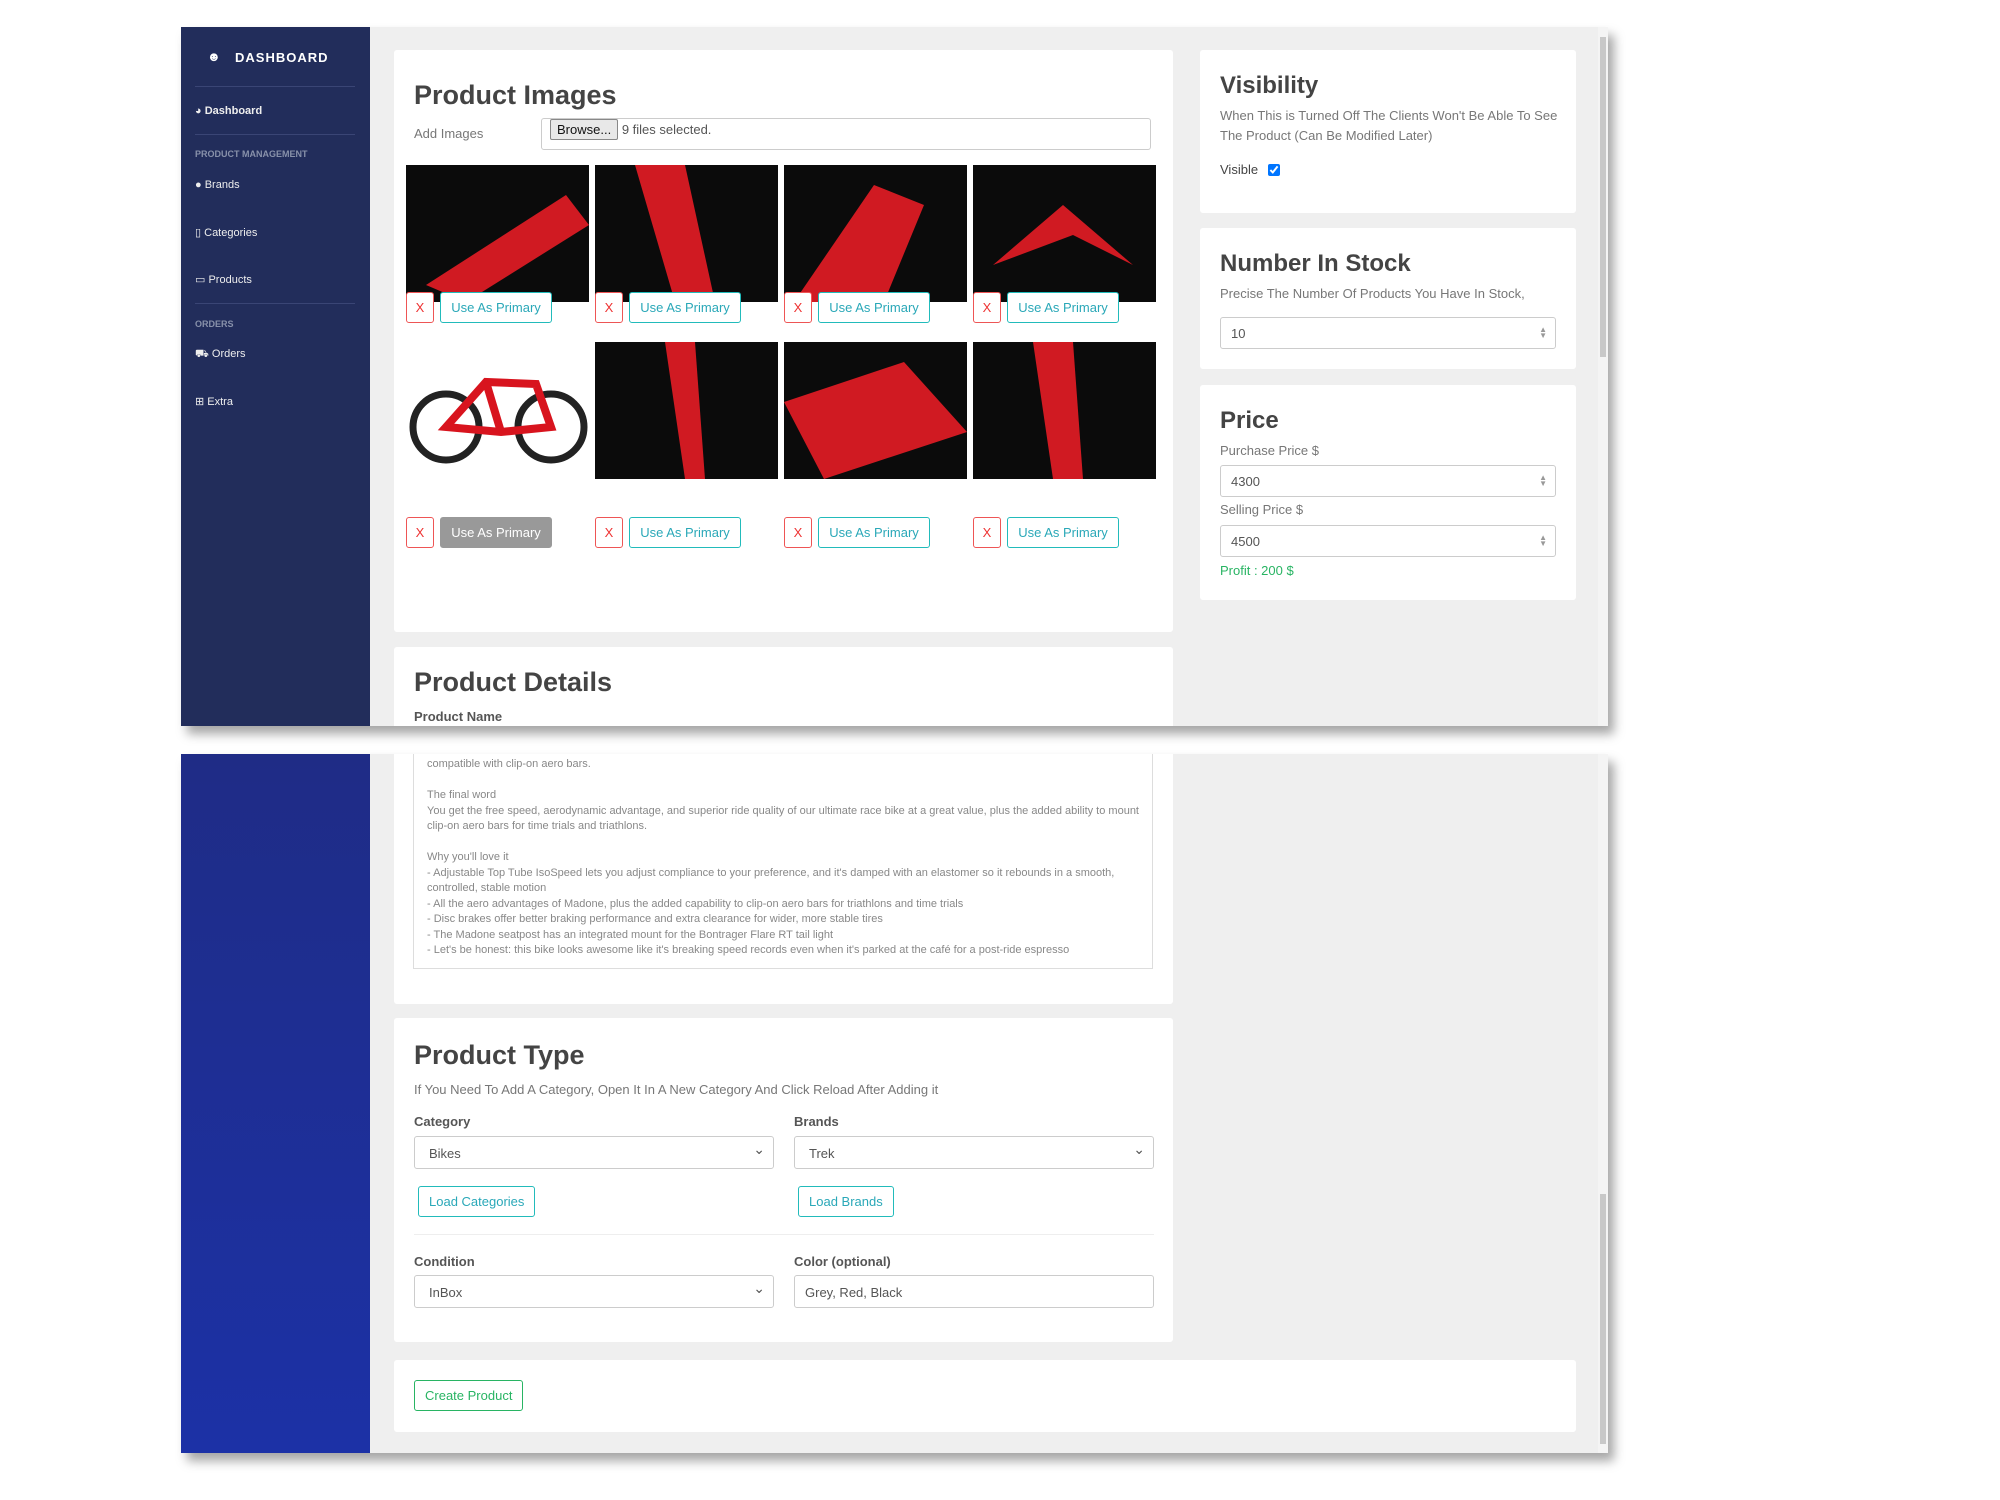 This screenshot has height=1500, width=2000. What do you see at coordinates (231, 233) in the screenshot?
I see `label: Categories` at bounding box center [231, 233].